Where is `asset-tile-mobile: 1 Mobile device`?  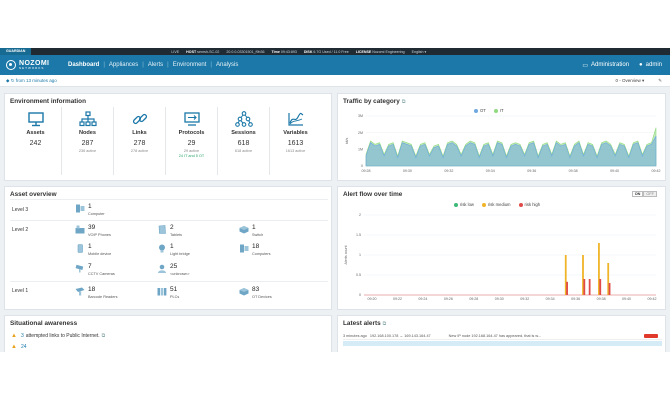
asset-tile-mobile: 1 Mobile device is located at coordinates (93, 249).